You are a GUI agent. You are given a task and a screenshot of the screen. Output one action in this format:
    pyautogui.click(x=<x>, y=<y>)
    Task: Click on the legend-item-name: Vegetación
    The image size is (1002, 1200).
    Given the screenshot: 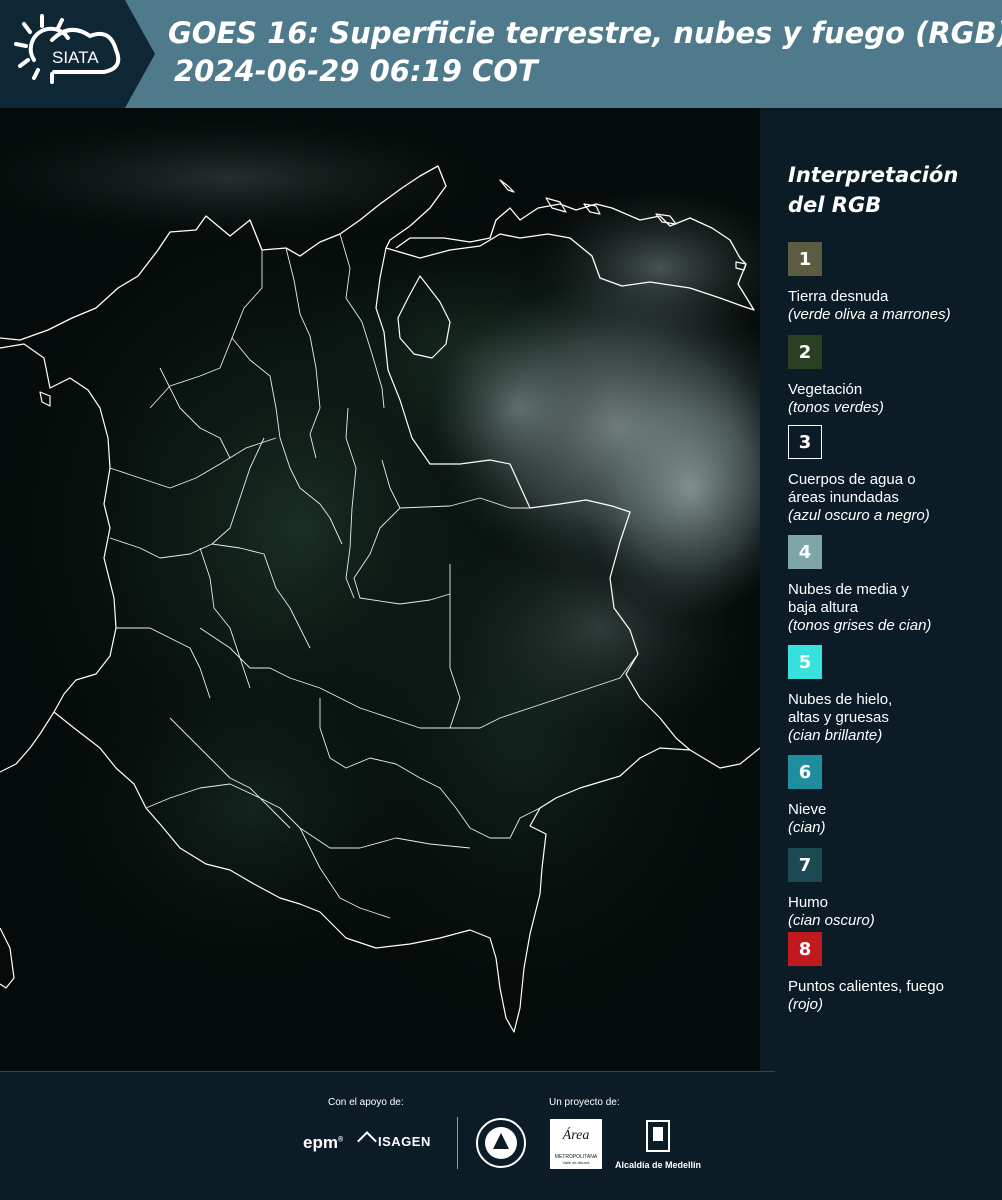 What is the action you would take?
    pyautogui.click(x=825, y=389)
    